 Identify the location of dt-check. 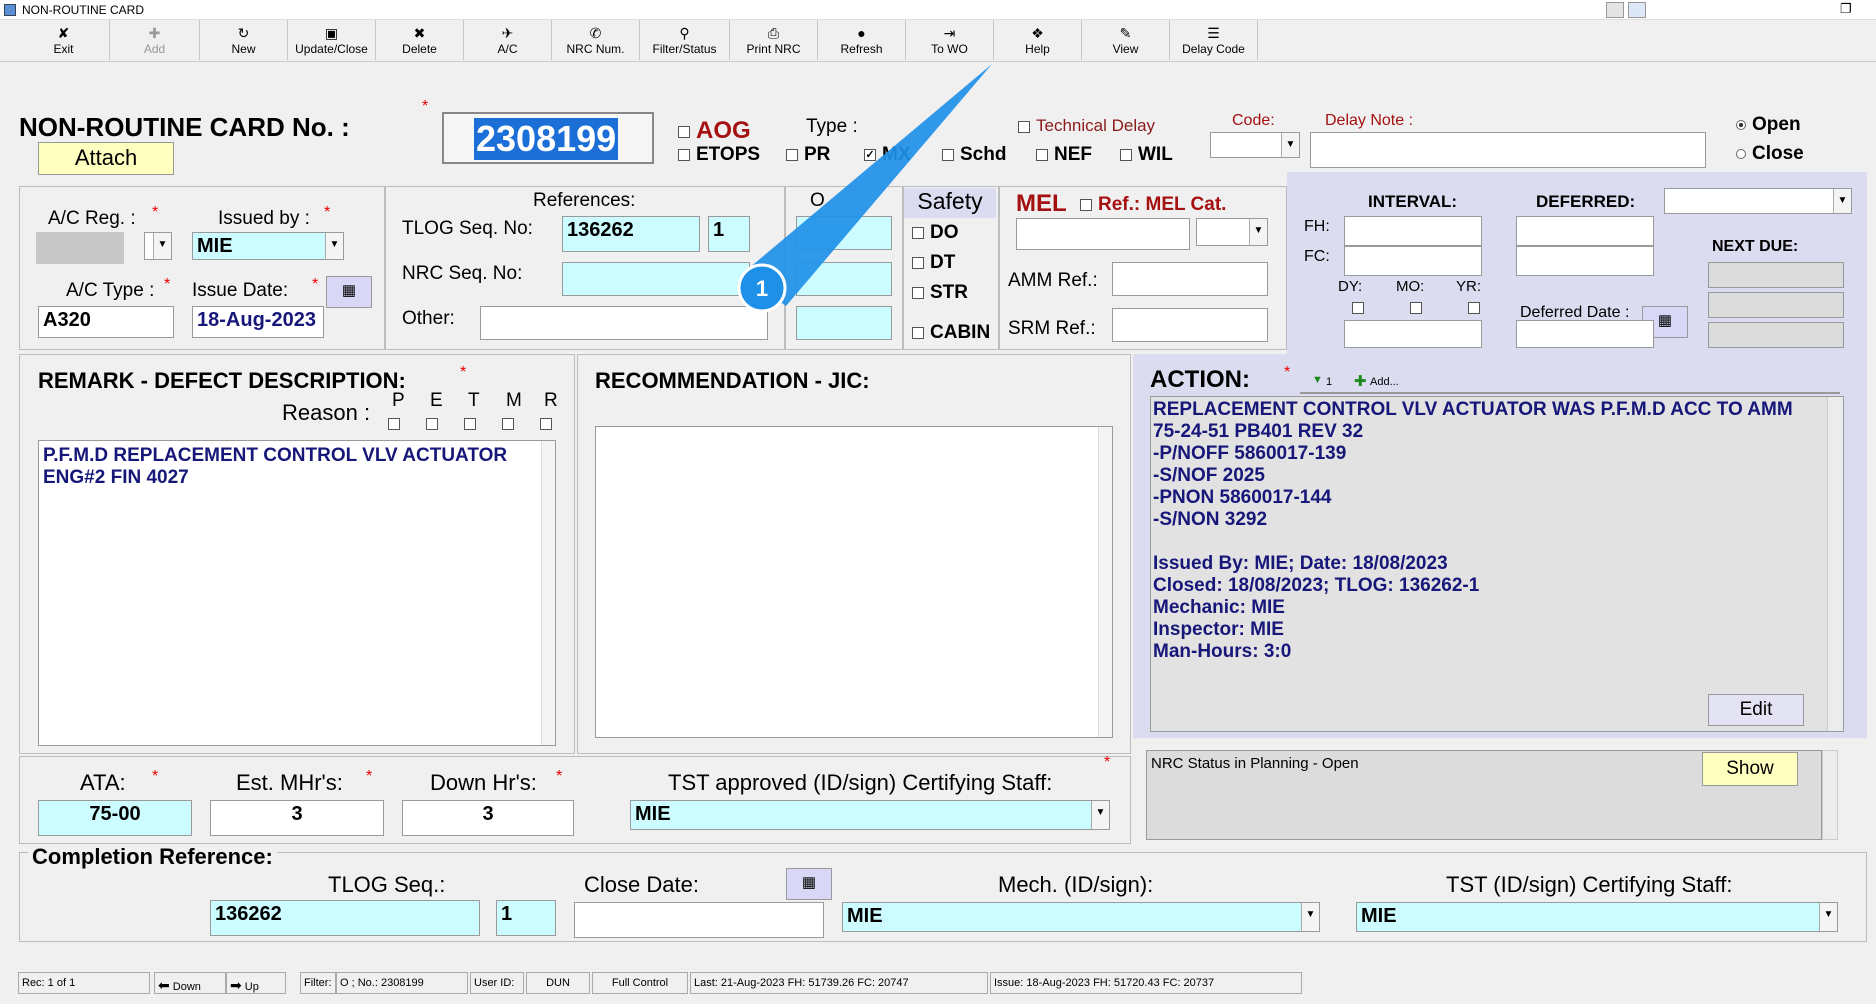
(918, 262).